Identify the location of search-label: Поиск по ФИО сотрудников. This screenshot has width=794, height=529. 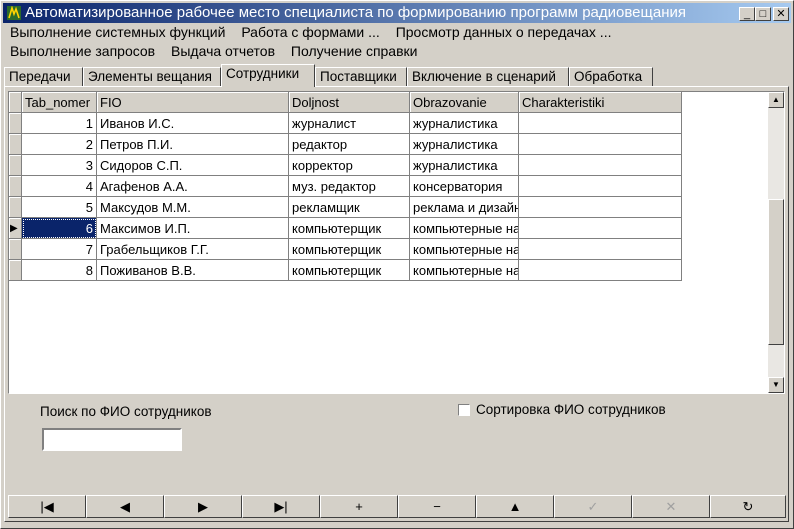
(126, 411).